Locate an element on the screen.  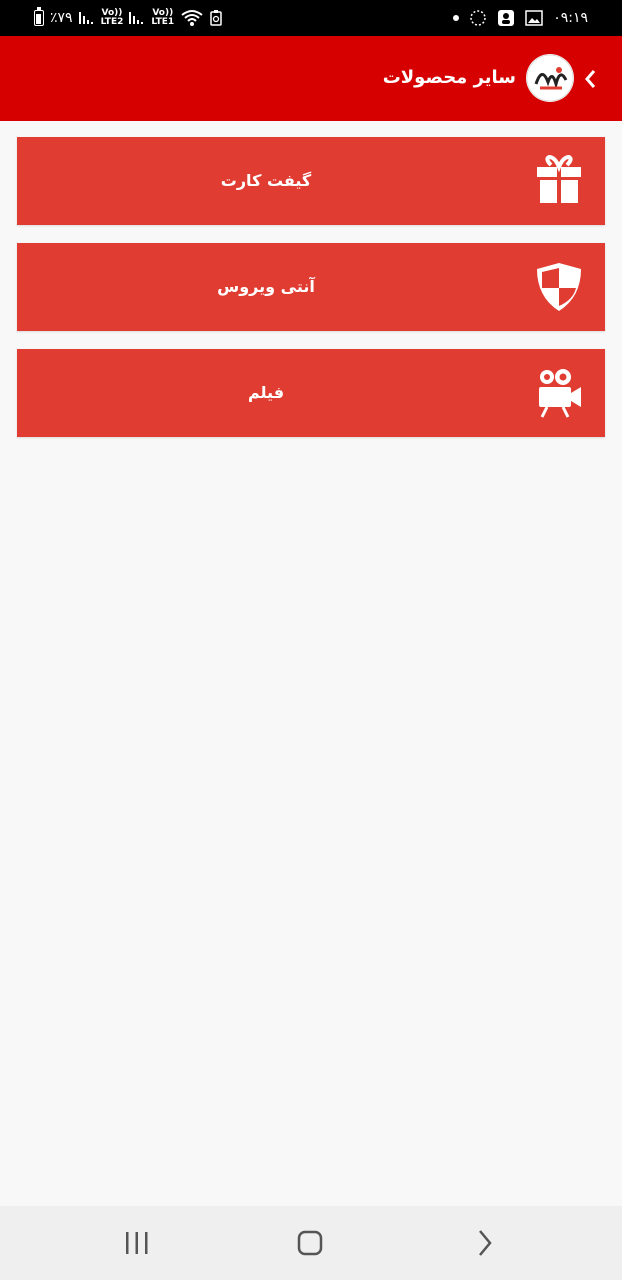
antivirus-label: آنتی ویروس is located at coordinates (266, 286).